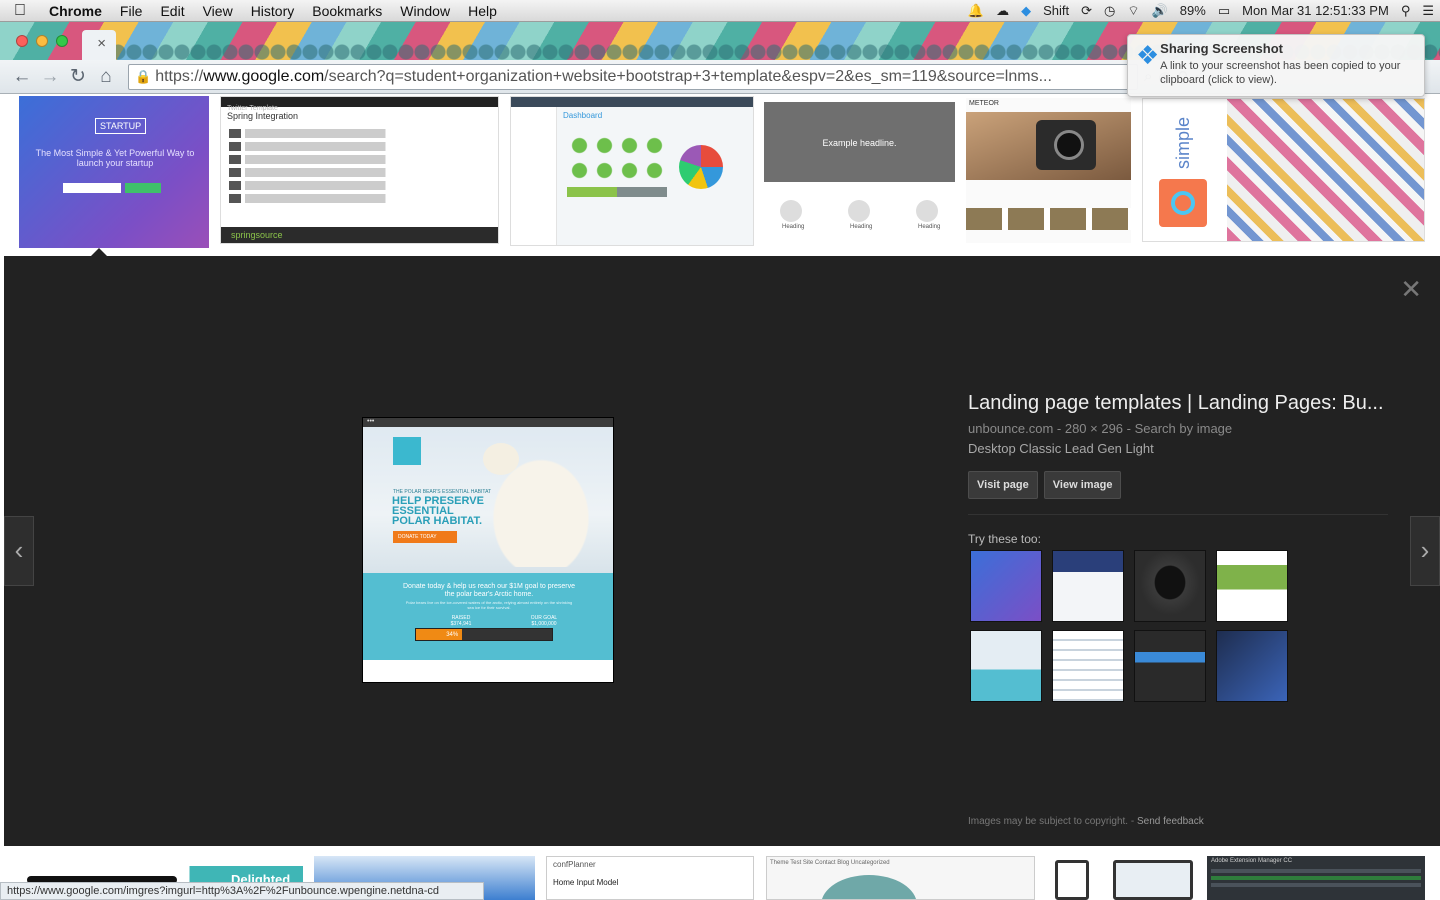  Describe the element at coordinates (273, 11) in the screenshot. I see `menu-history: History` at that location.